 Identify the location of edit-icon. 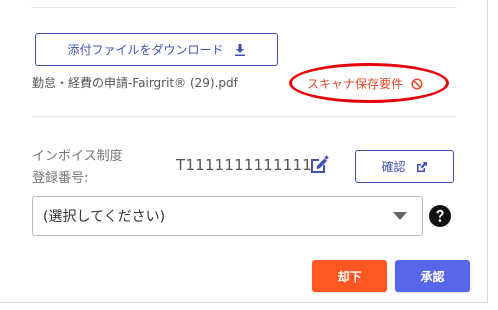
(319, 164).